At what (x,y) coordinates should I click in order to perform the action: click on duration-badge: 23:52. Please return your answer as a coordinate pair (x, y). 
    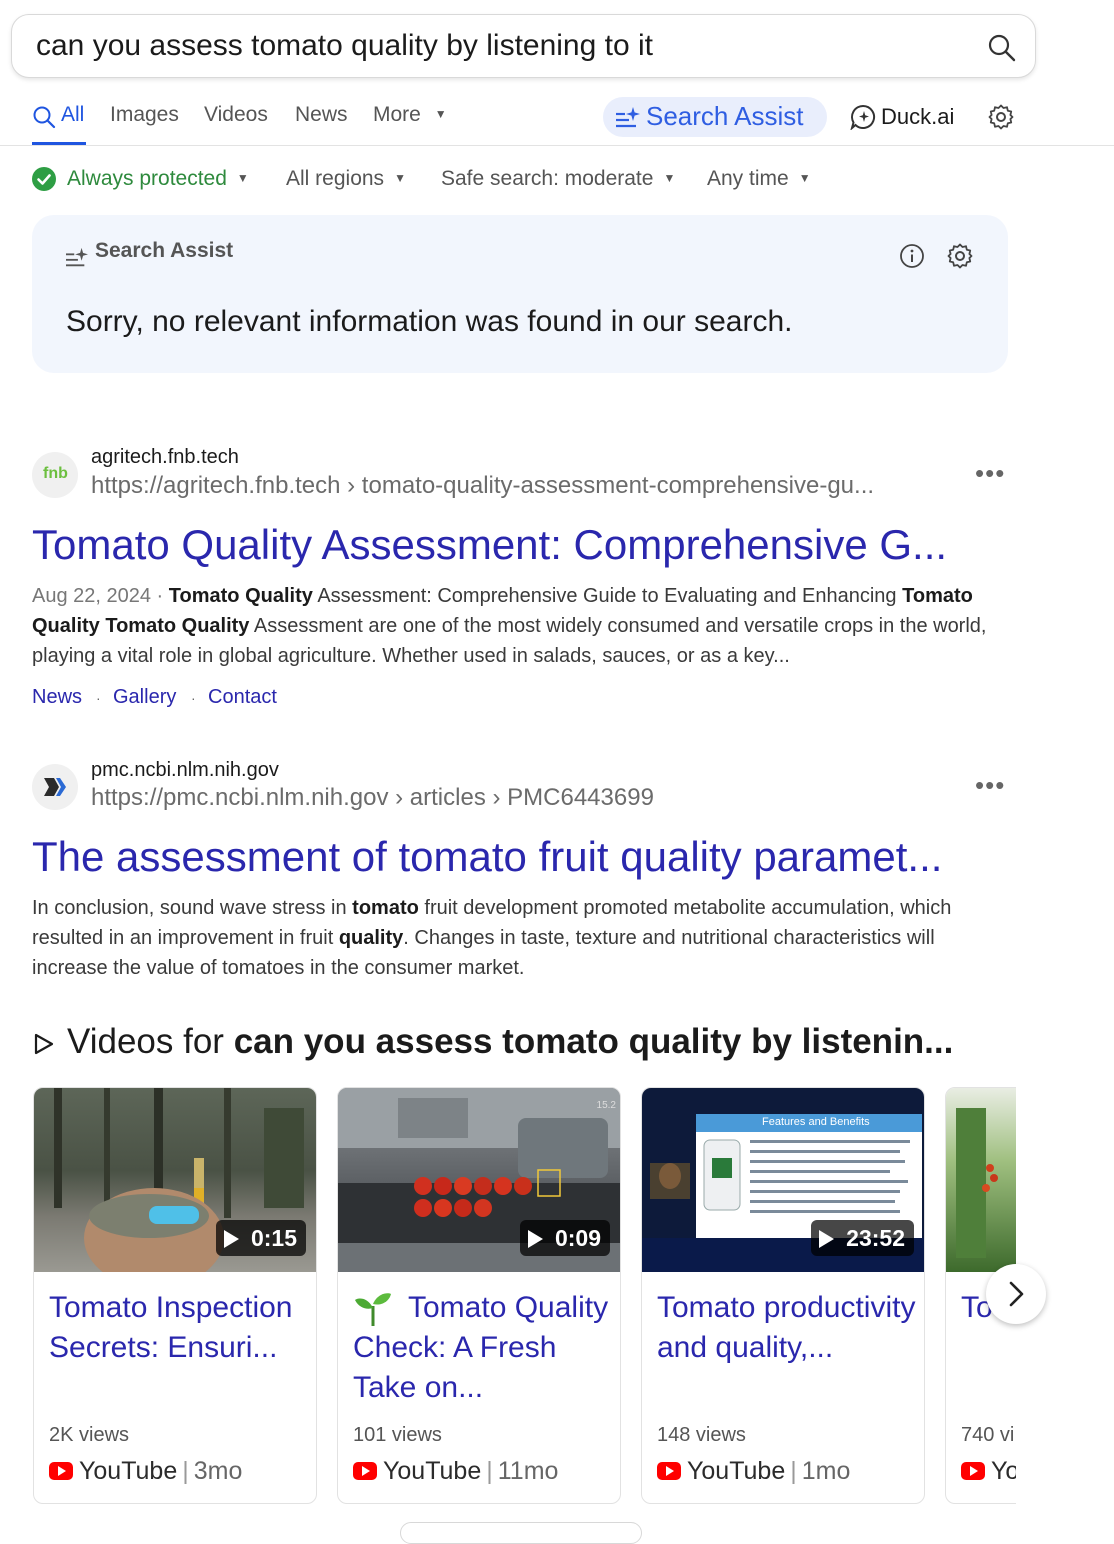
    Looking at the image, I should click on (862, 1238).